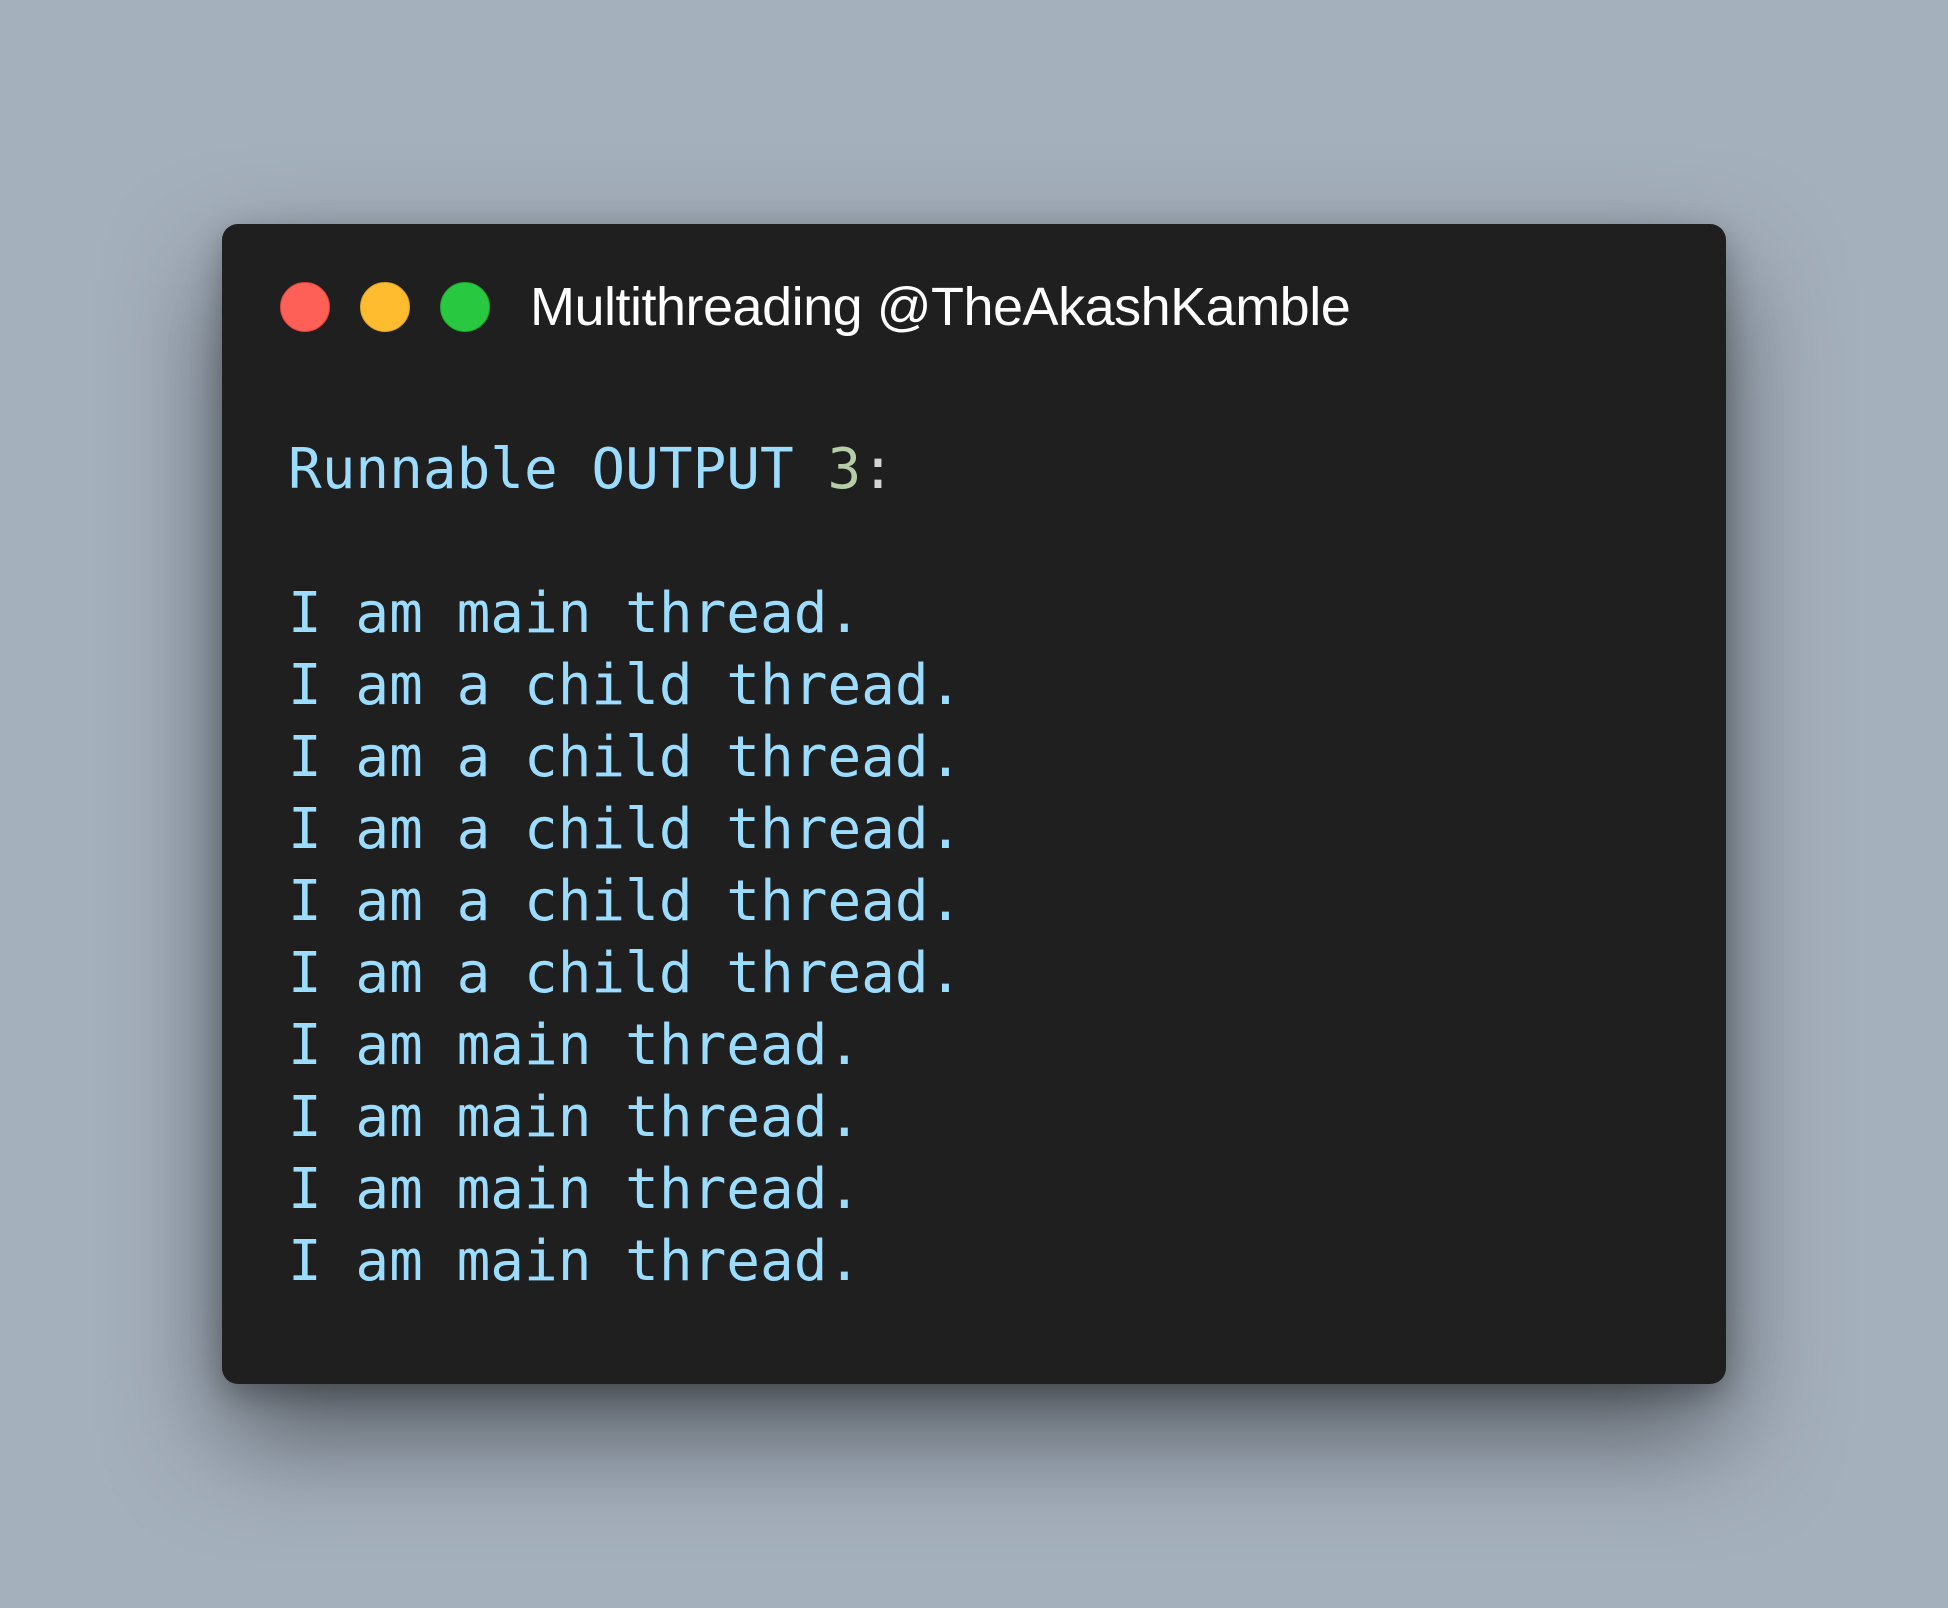  Describe the element at coordinates (305, 307) in the screenshot. I see `close-icon` at that location.